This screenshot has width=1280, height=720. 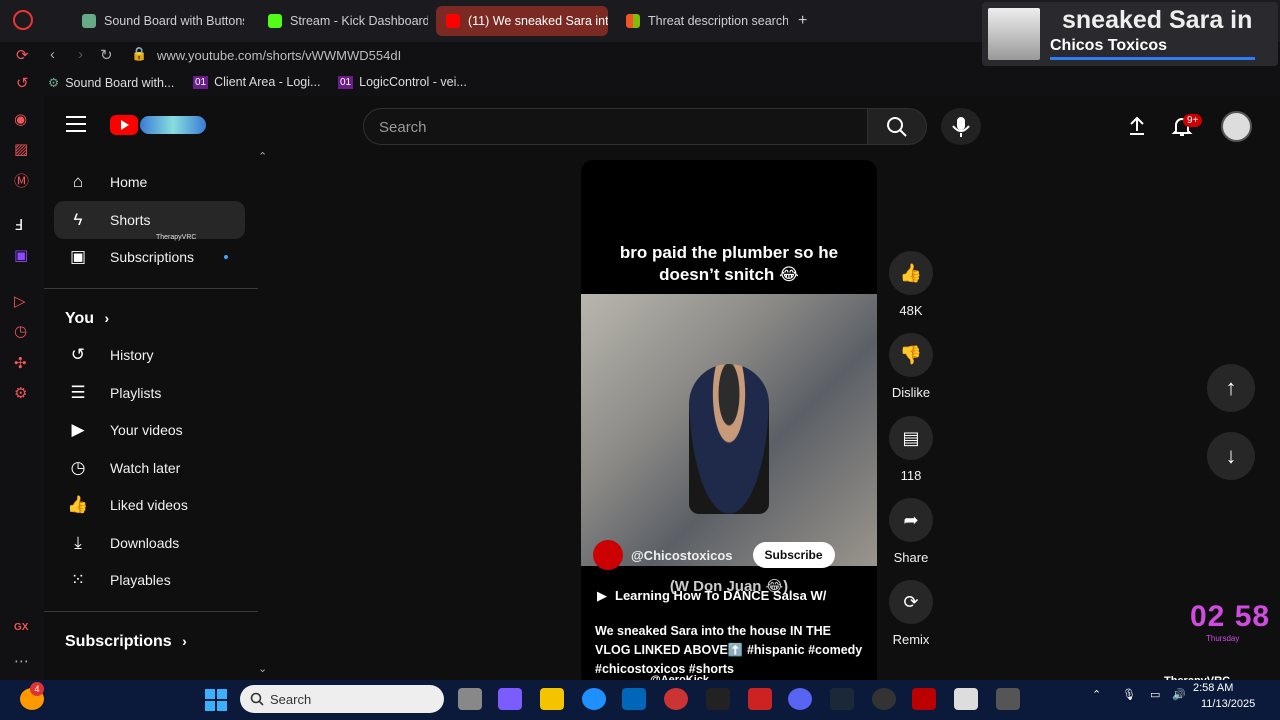 I want to click on sidebar-item-subscriptions: ▣ Subscriptions, so click(x=171, y=257).